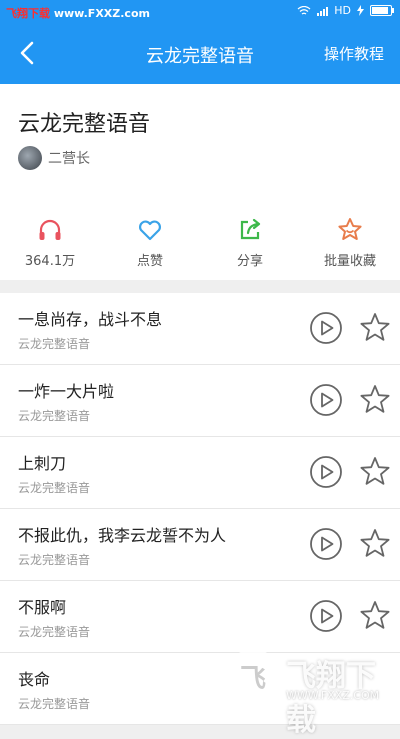  What do you see at coordinates (150, 230) in the screenshot?
I see `heart-icon` at bounding box center [150, 230].